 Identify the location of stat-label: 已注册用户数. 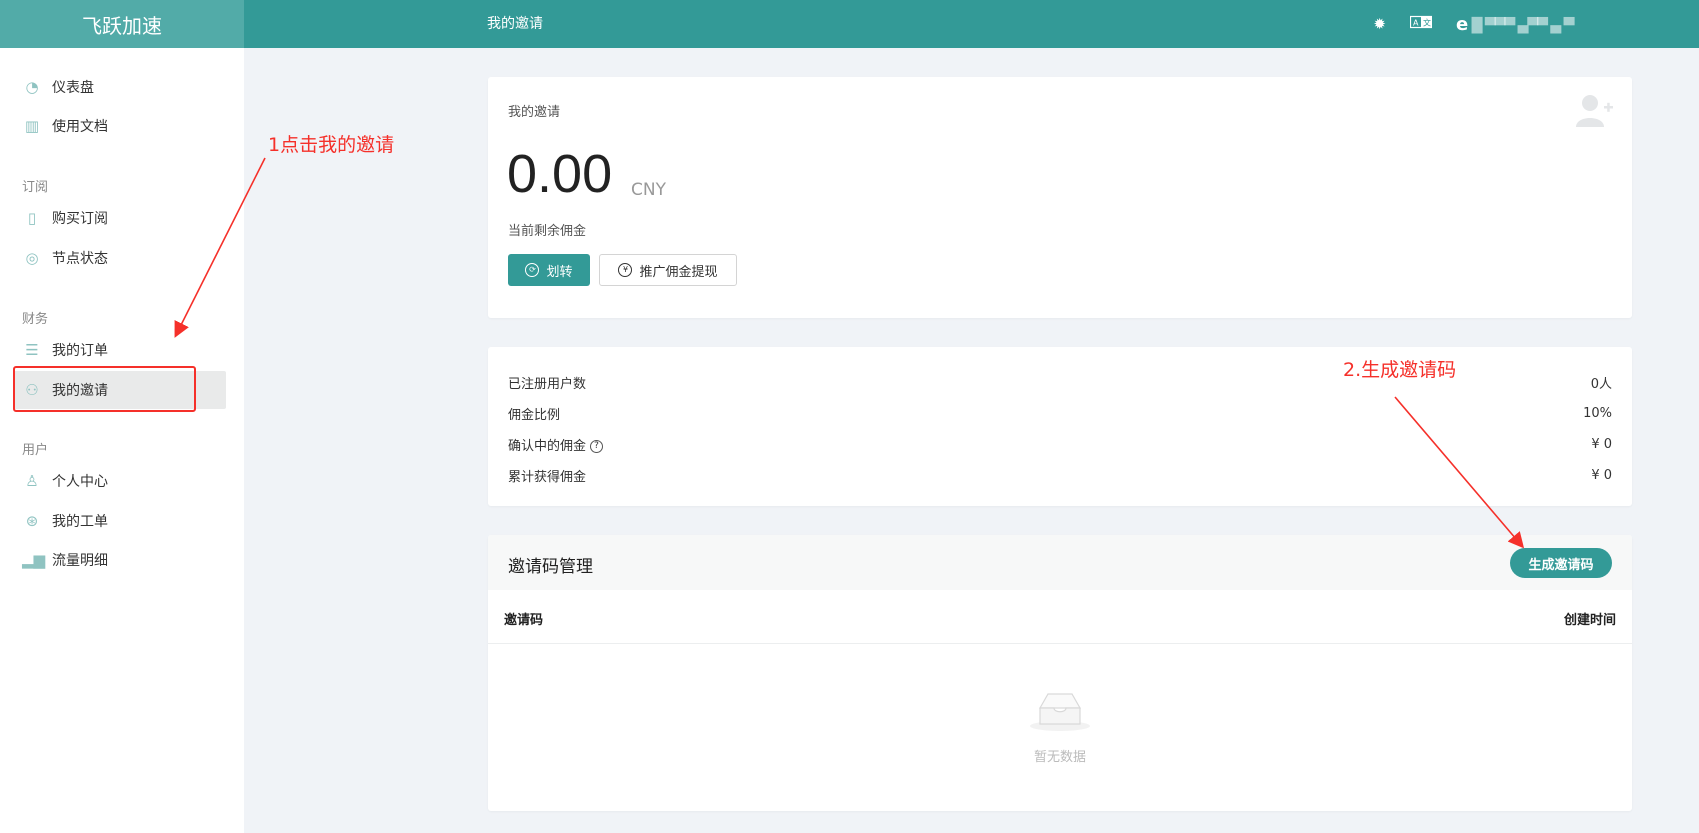
(547, 384).